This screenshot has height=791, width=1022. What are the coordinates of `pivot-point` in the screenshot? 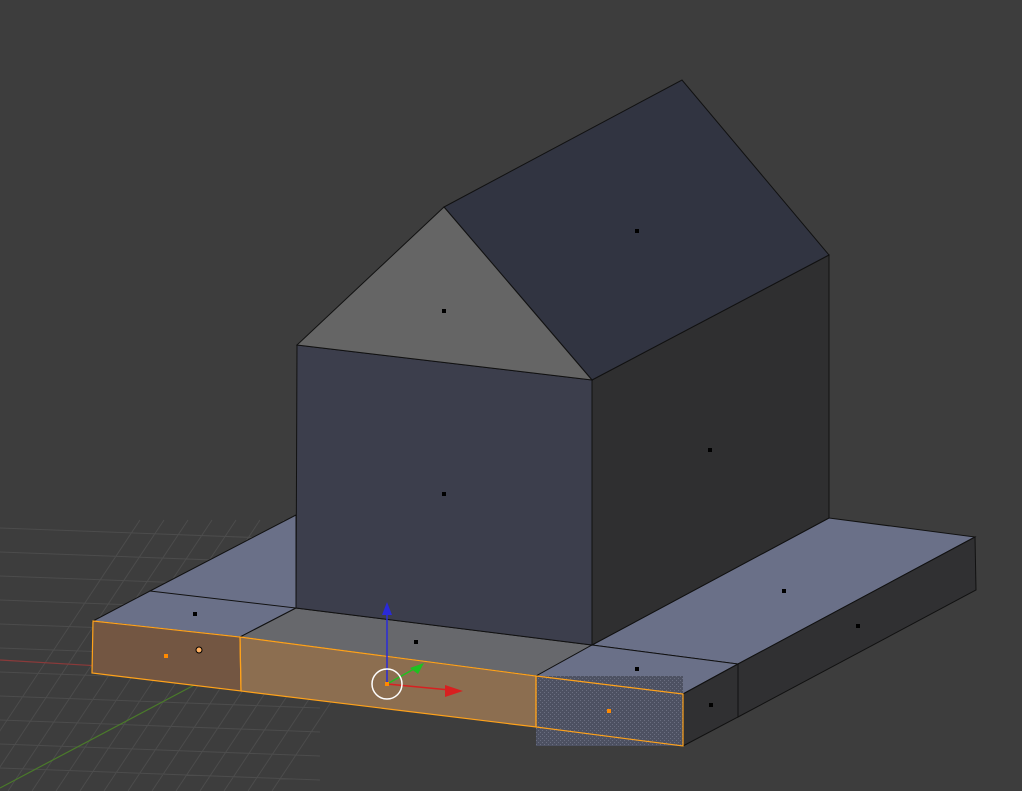 It's located at (387, 684).